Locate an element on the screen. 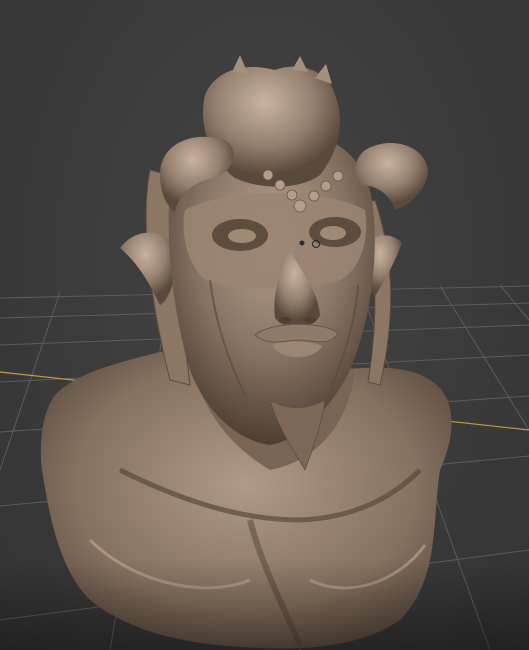 This screenshot has height=650, width=529. viewport-vignette is located at coordinates (264, 605).